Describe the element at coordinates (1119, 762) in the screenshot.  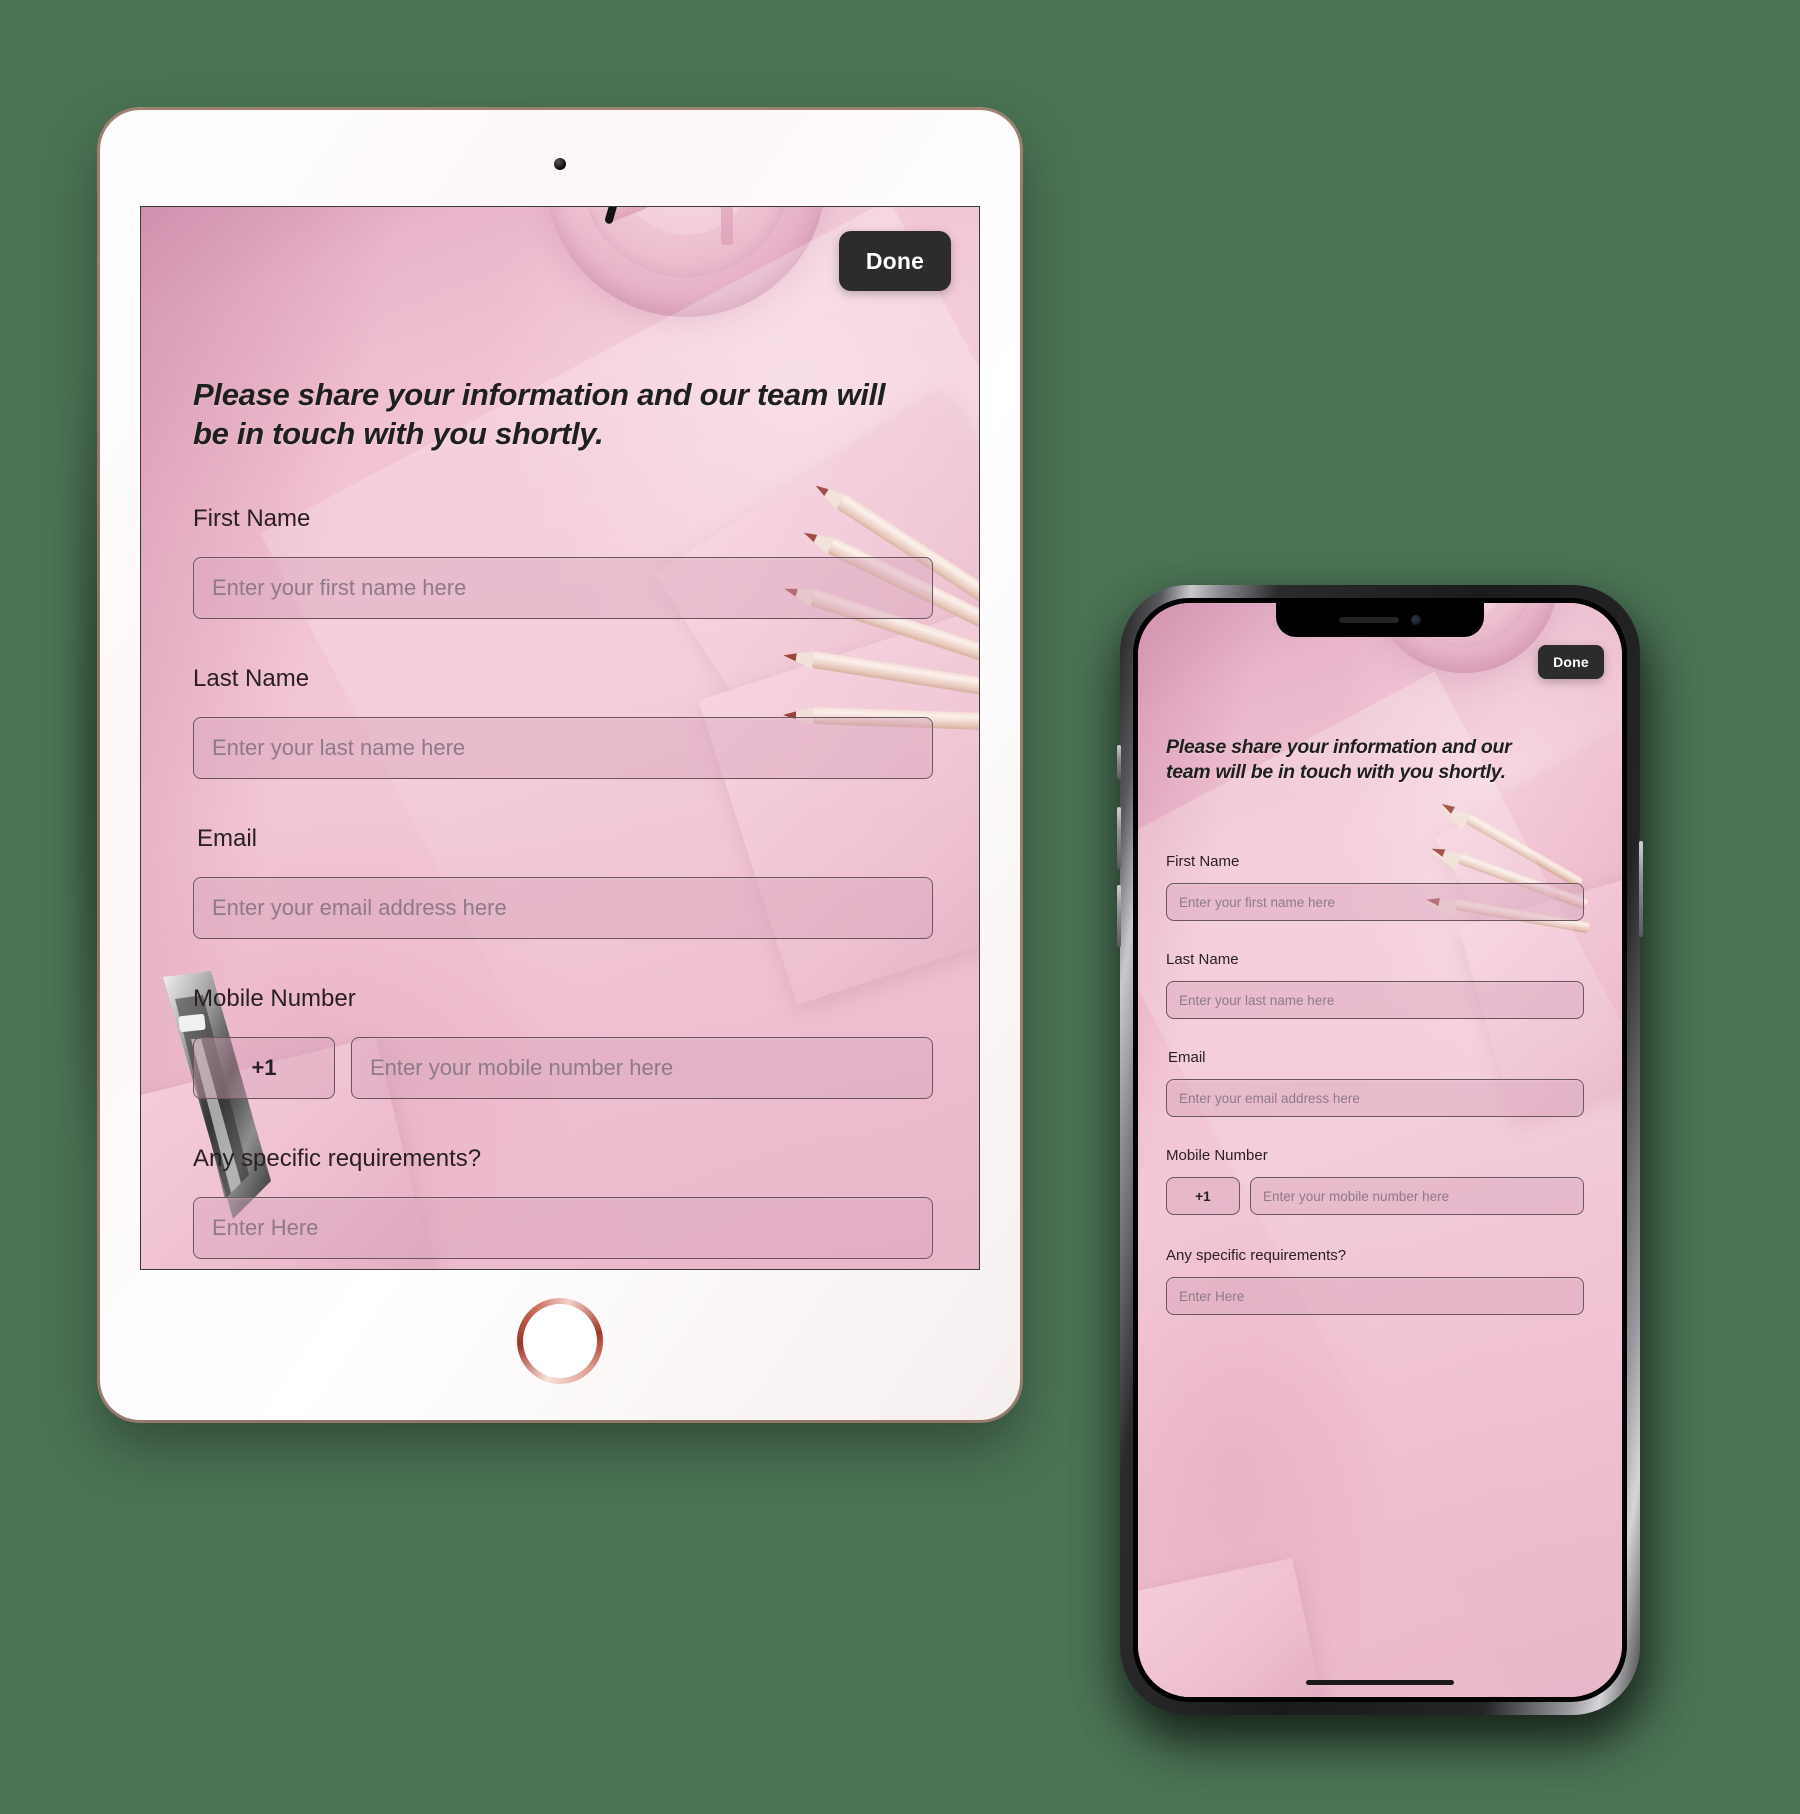
I see `silent-switch` at that location.